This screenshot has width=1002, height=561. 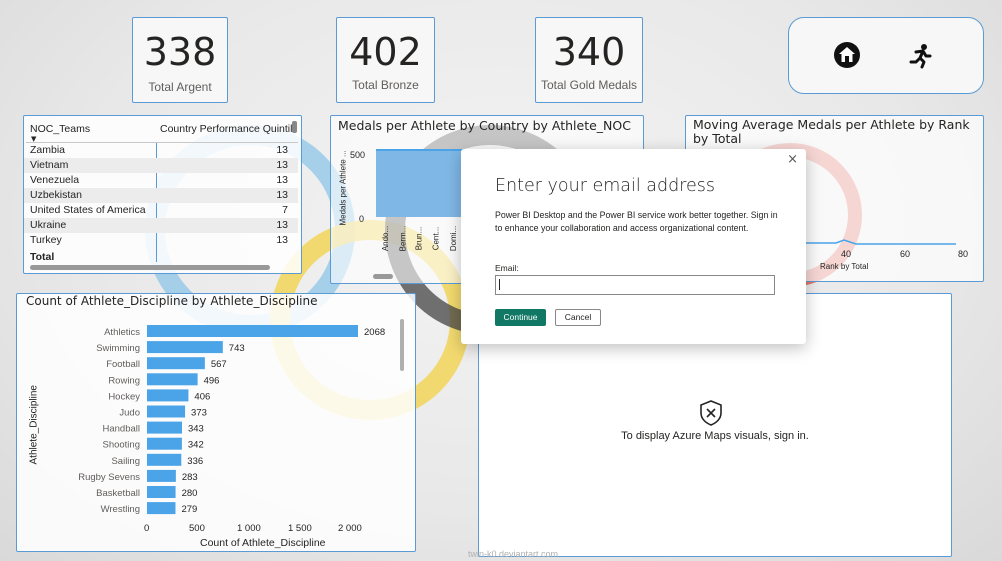 What do you see at coordinates (202, 396) in the screenshot?
I see `data-label: 406` at bounding box center [202, 396].